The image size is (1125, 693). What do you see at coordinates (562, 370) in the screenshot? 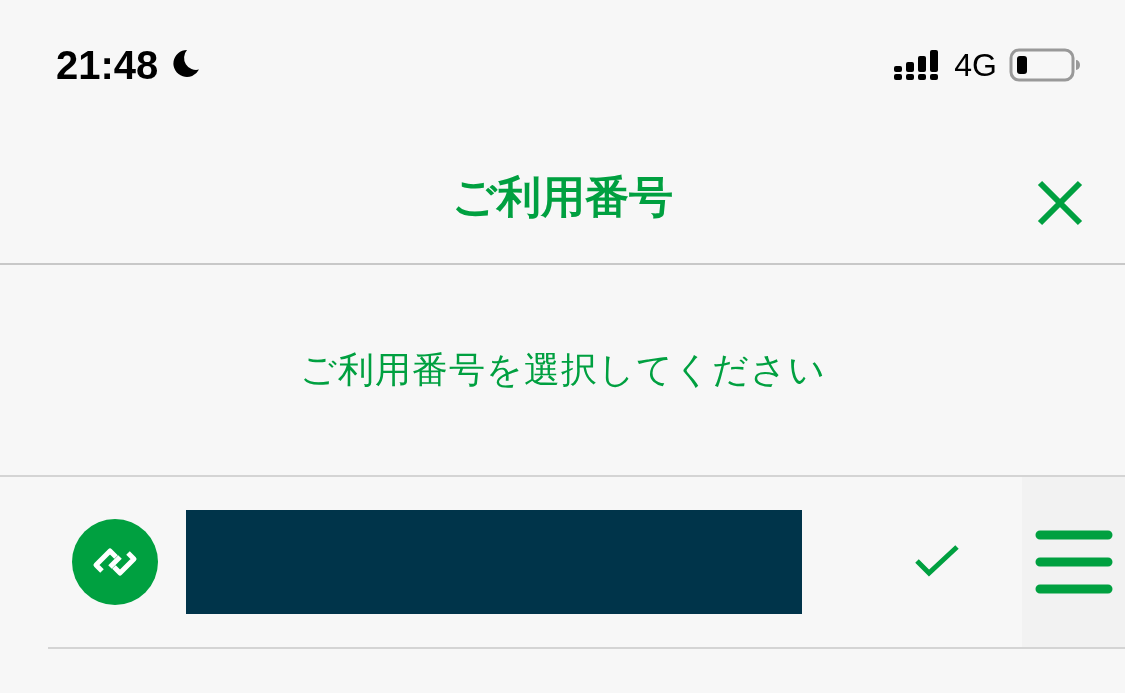
I see `instruction-text: ご利用番号を選択してください` at bounding box center [562, 370].